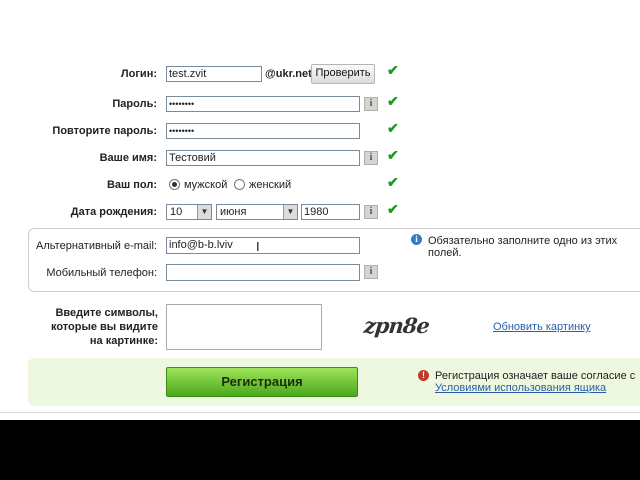 The height and width of the screenshot is (480, 640). I want to click on password-label: Пароль:, so click(134, 104).